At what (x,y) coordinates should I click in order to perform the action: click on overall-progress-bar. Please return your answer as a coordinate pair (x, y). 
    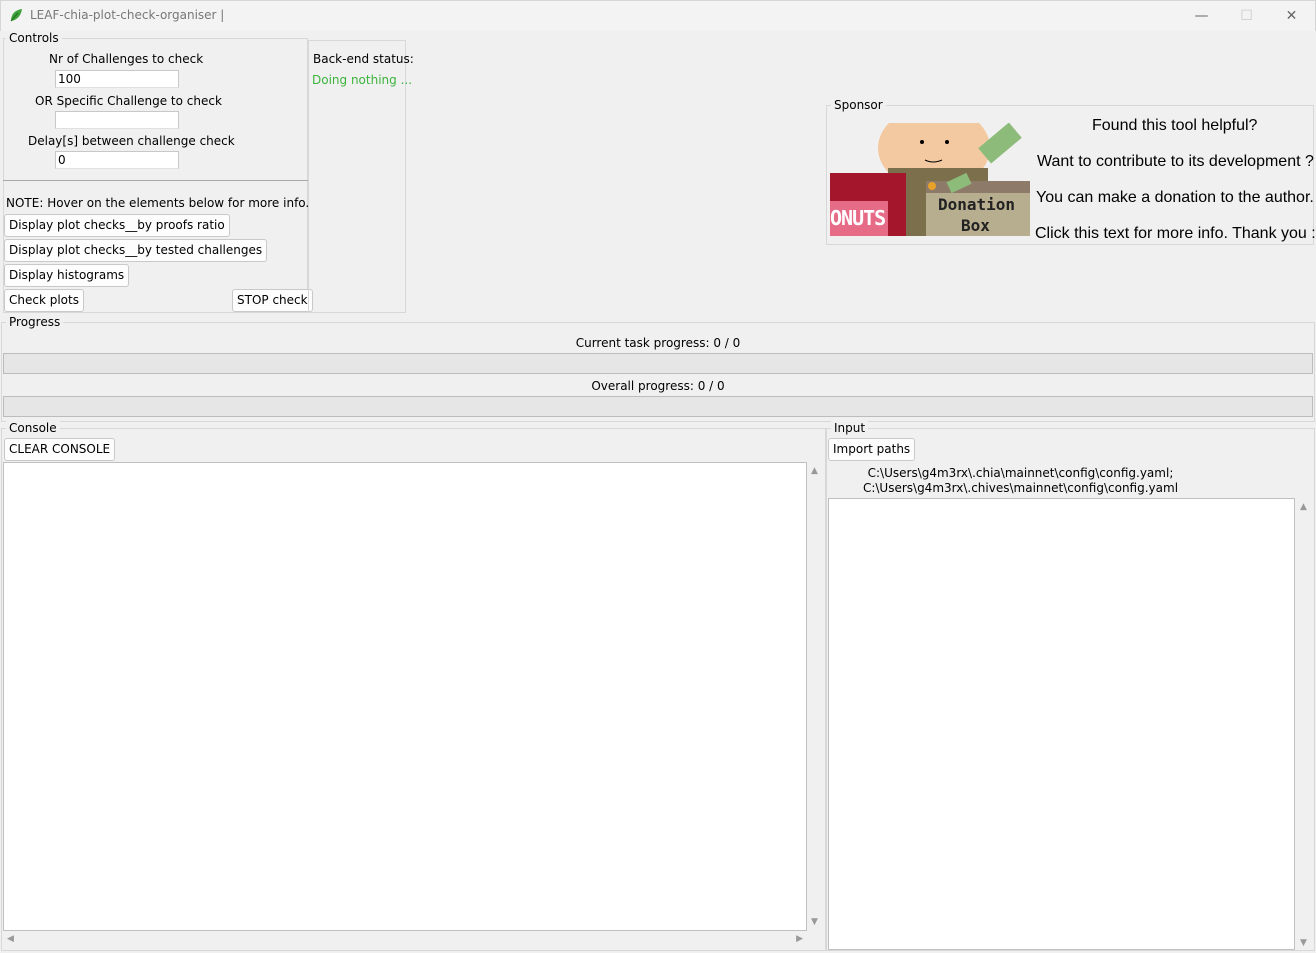
    Looking at the image, I should click on (658, 406).